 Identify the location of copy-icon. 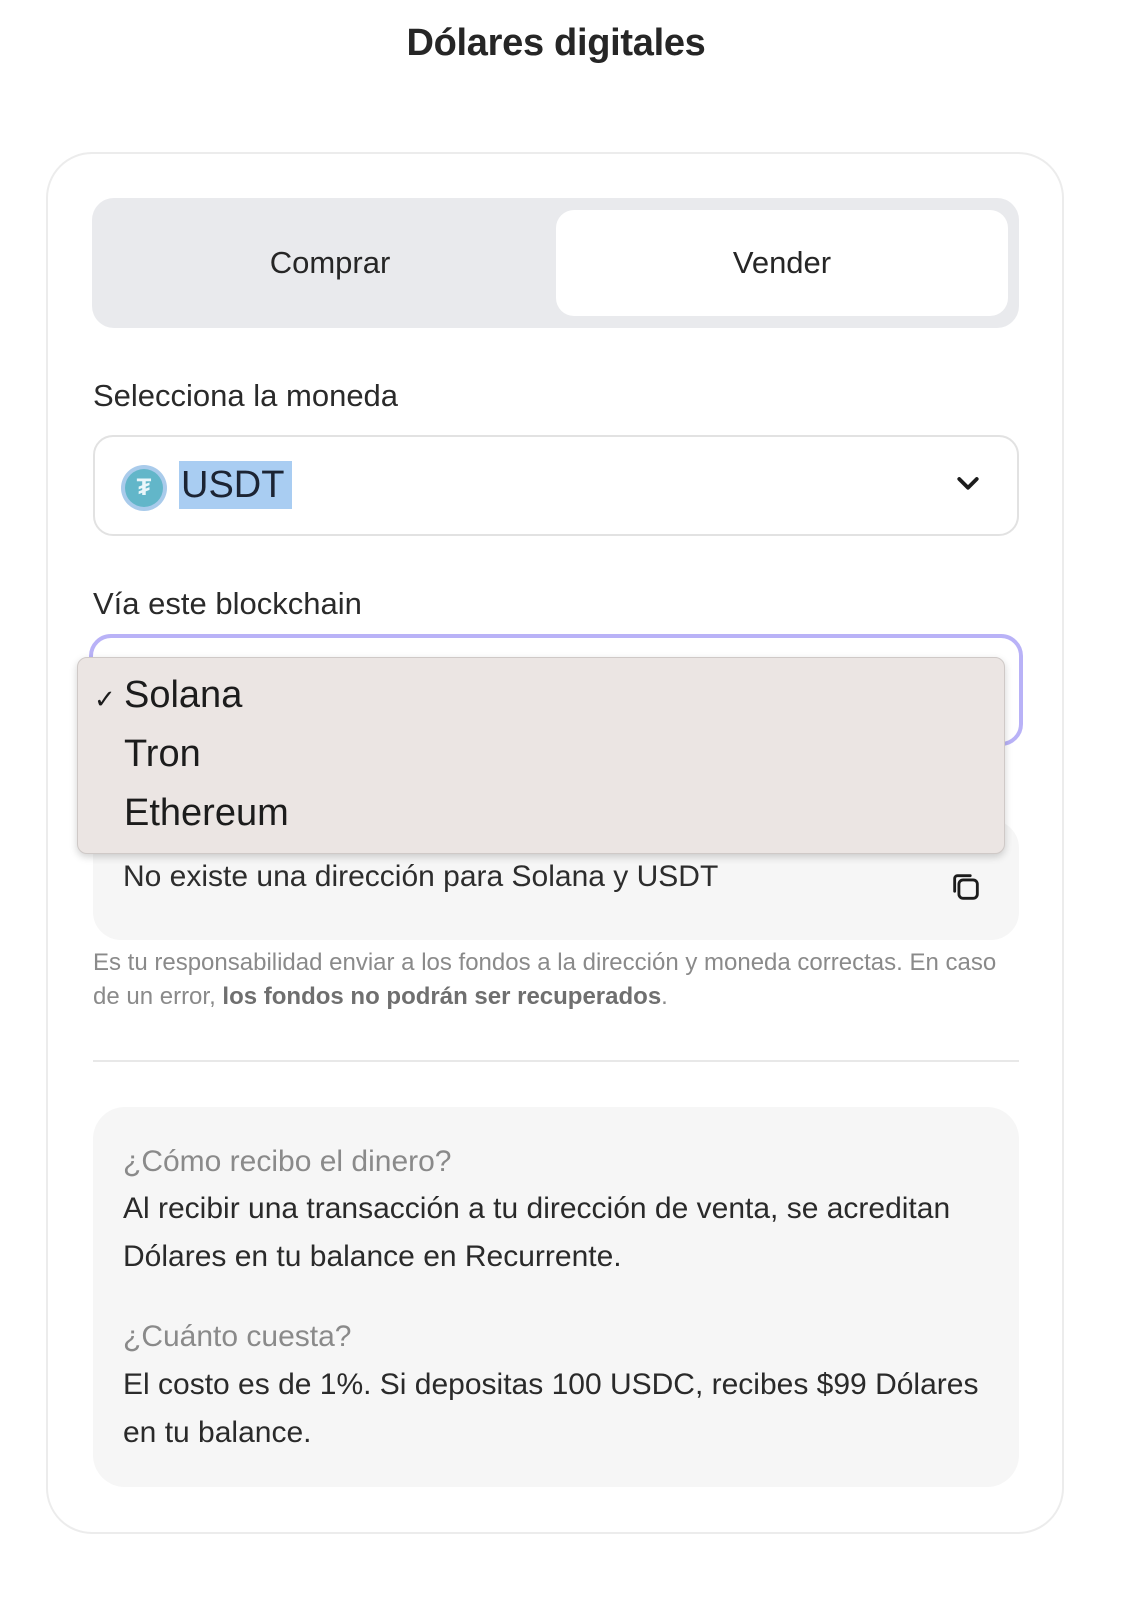
(966, 887).